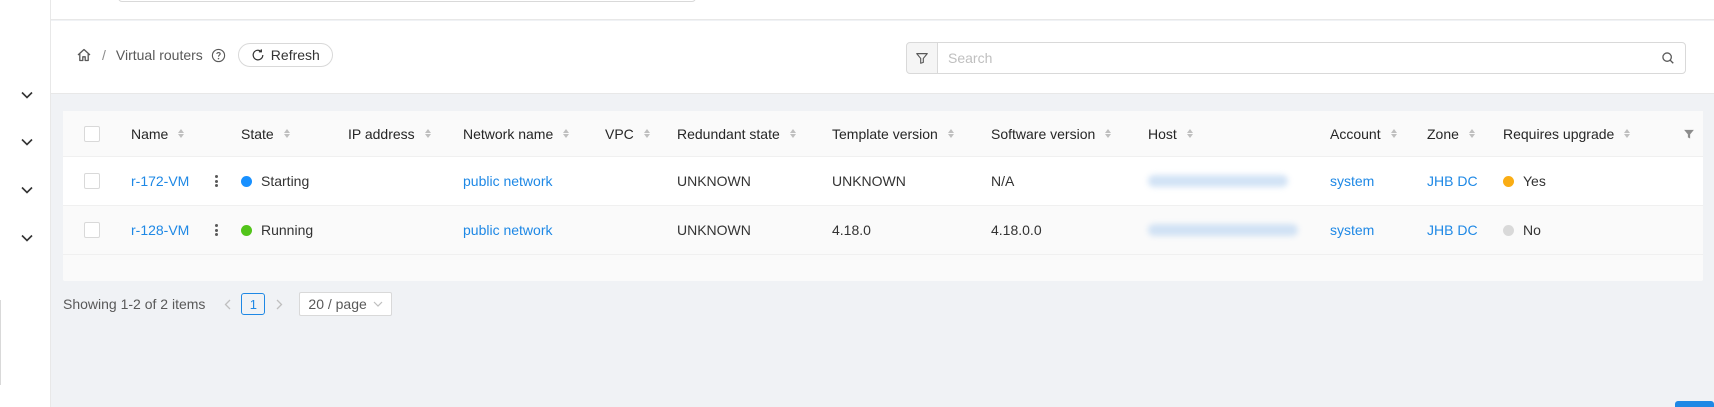  I want to click on col-redundant-state: Redundant state, so click(736, 133).